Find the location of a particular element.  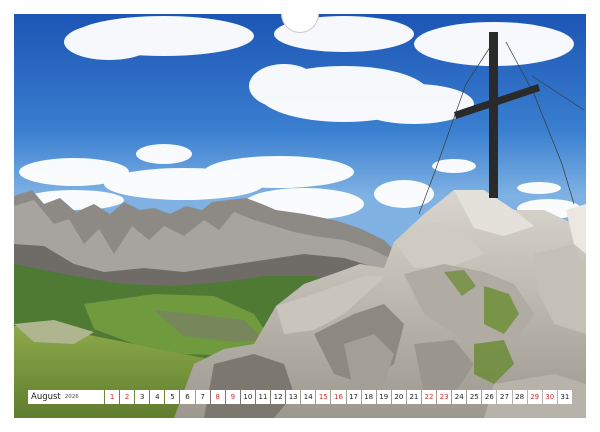

calendar-day: 16 is located at coordinates (338, 397).